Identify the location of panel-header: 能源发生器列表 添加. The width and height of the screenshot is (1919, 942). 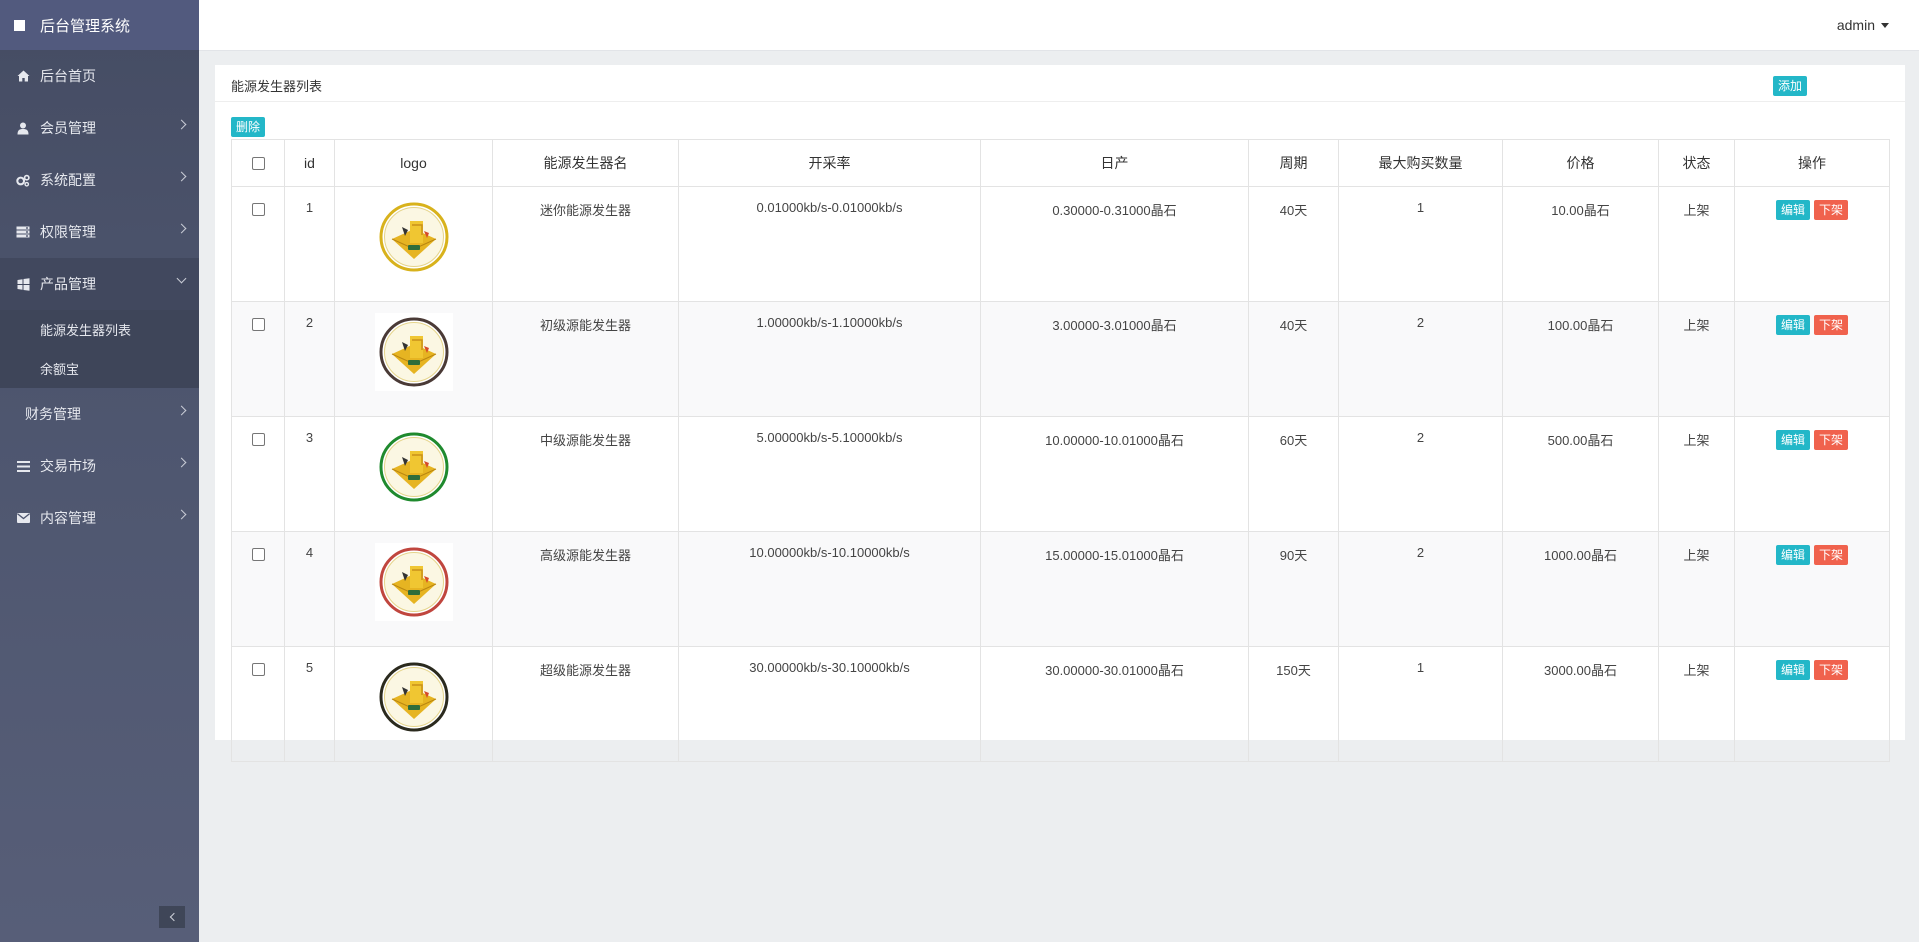
(1060, 83).